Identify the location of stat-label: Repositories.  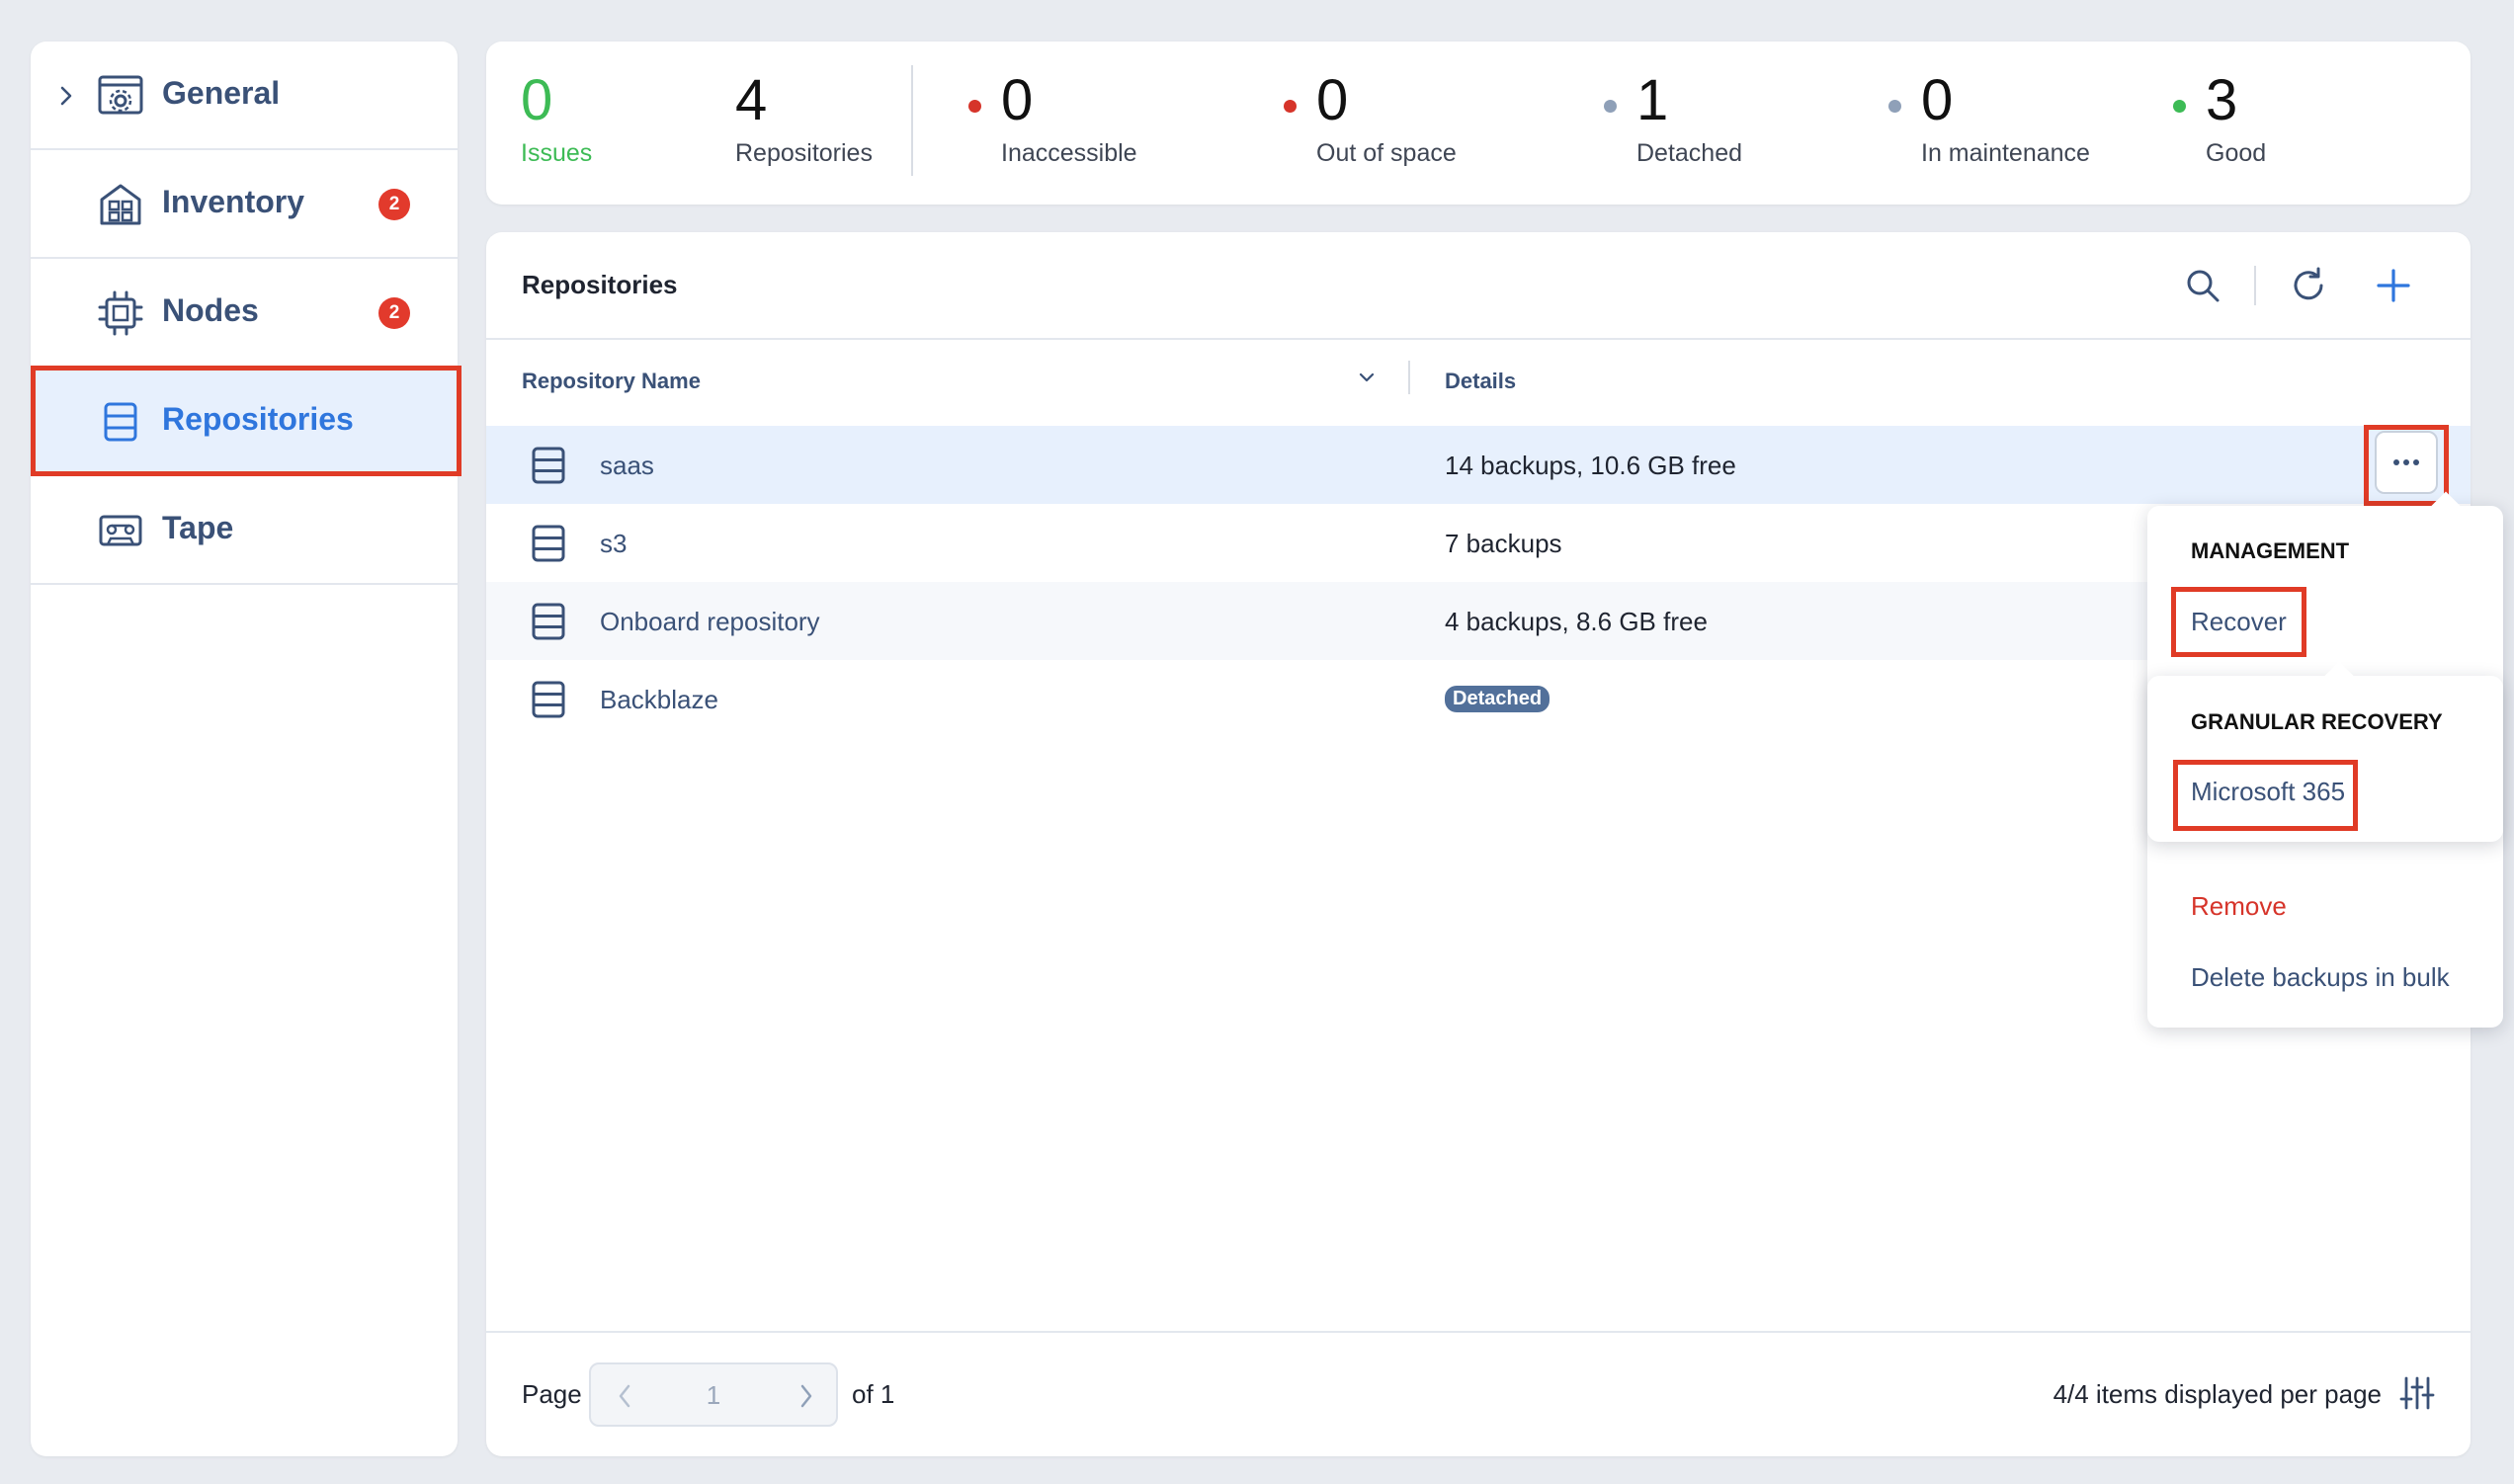
(804, 153).